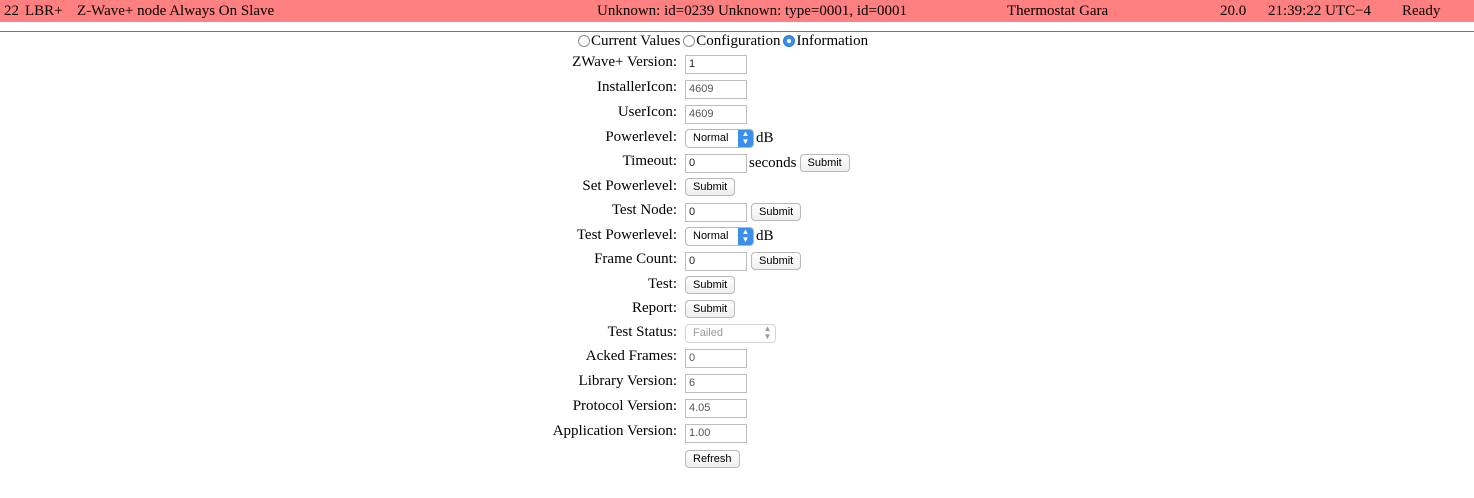 Image resolution: width=1474 pixels, height=498 pixels. I want to click on test-status-select: Failed ▲ ▼, so click(730, 333).